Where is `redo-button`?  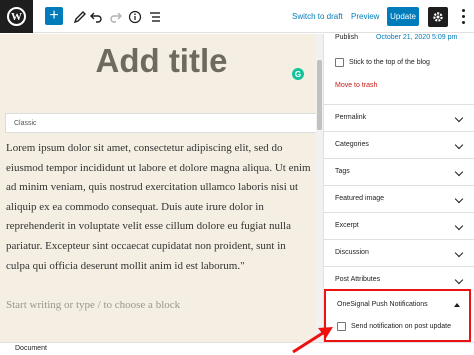
redo-button is located at coordinates (116, 16).